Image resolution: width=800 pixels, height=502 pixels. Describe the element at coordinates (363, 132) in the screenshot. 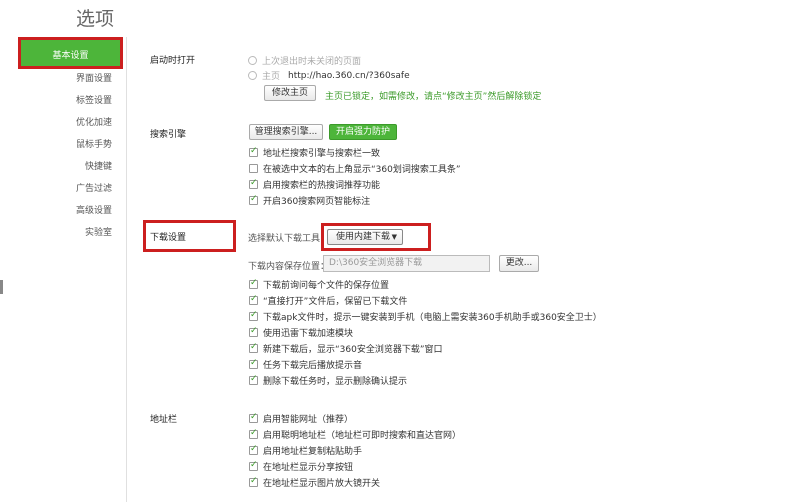

I see `protect-button: 开启强力防护` at that location.